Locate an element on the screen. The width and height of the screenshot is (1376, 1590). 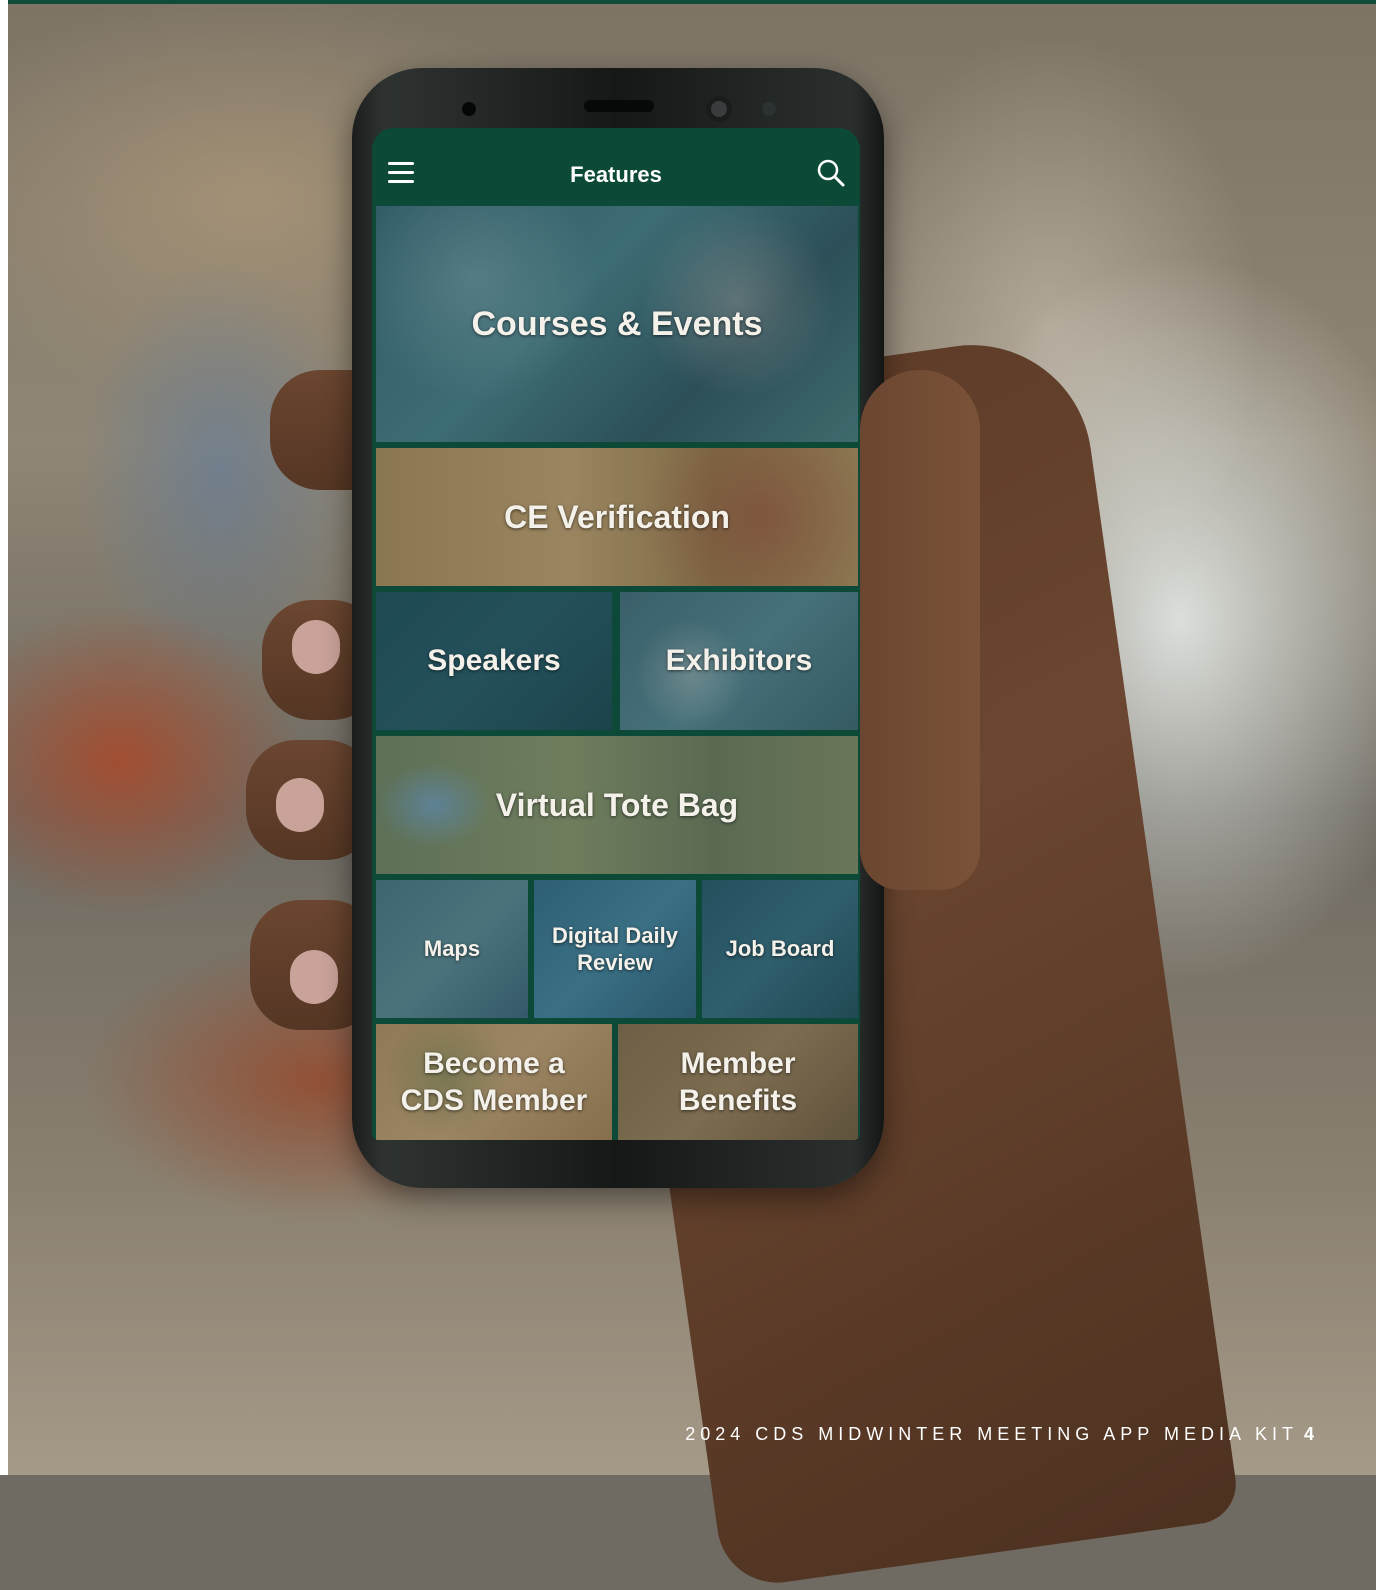
footer-text: 2024 CDS MIDWINTER MEETING APP MEDIA KIT is located at coordinates (991, 1434).